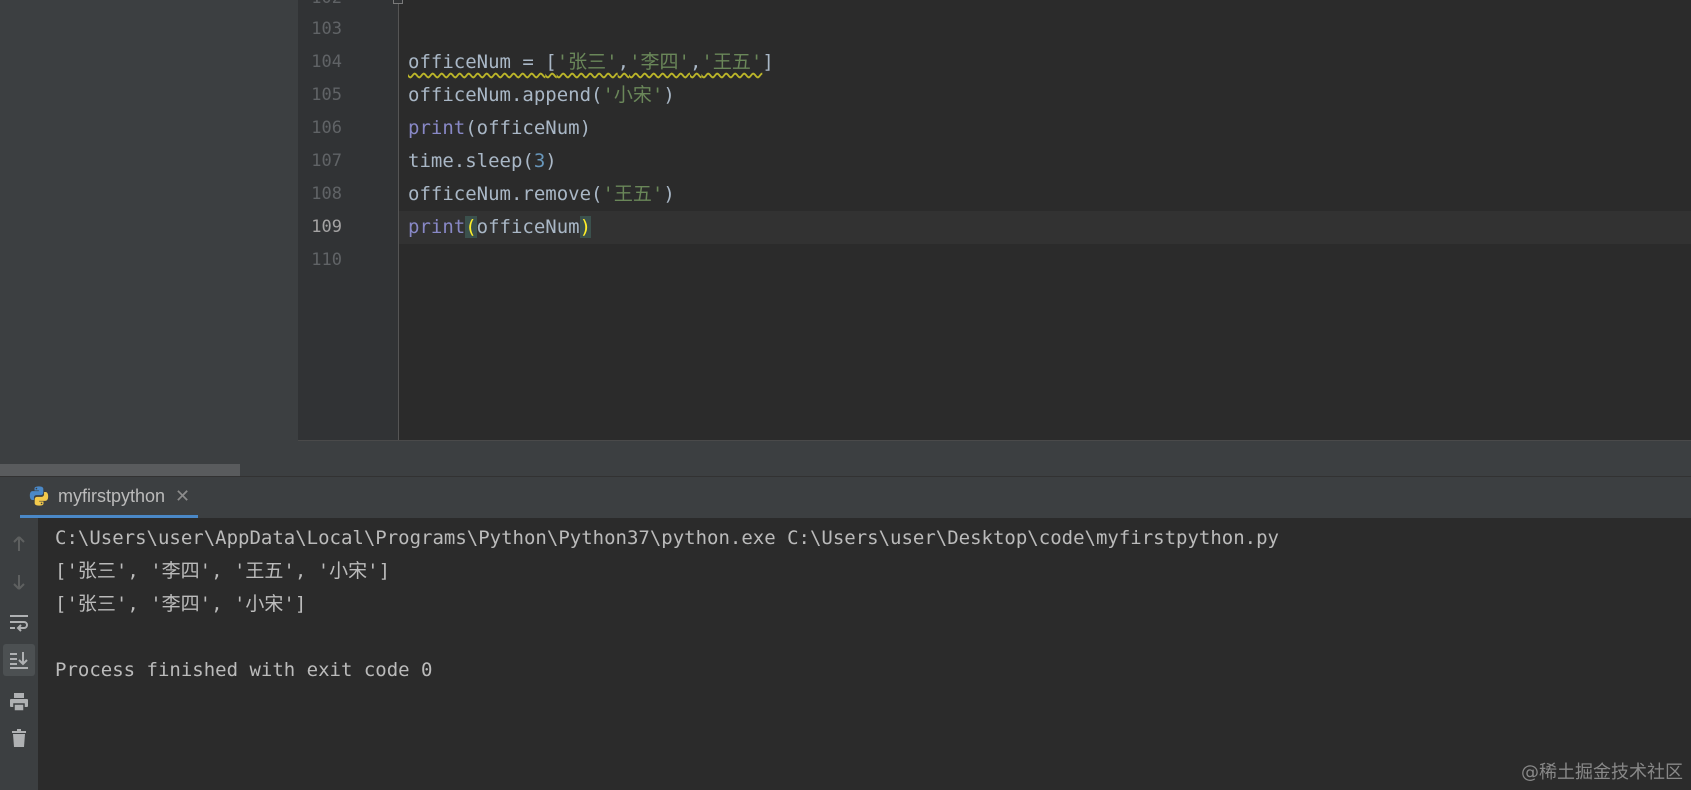  I want to click on line-number-gutter: 102 103 104 105 106 107 108 109 110, so click(348, 220).